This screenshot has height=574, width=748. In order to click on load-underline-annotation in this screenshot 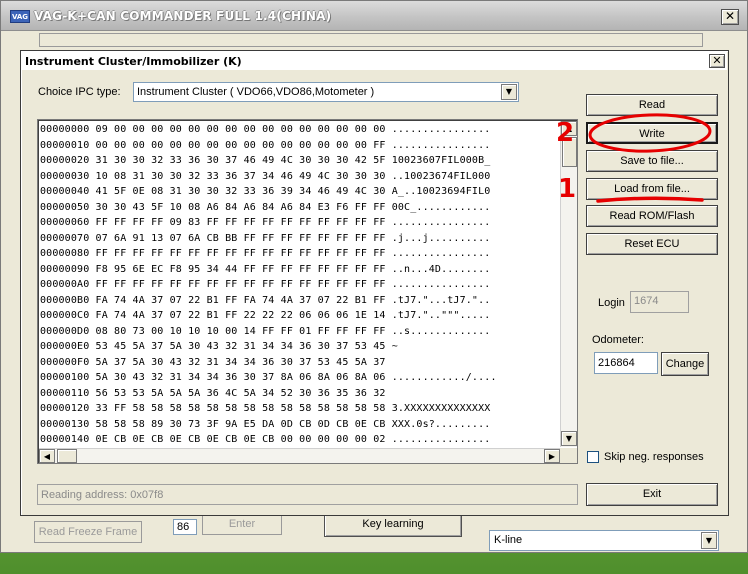, I will do `click(650, 199)`.